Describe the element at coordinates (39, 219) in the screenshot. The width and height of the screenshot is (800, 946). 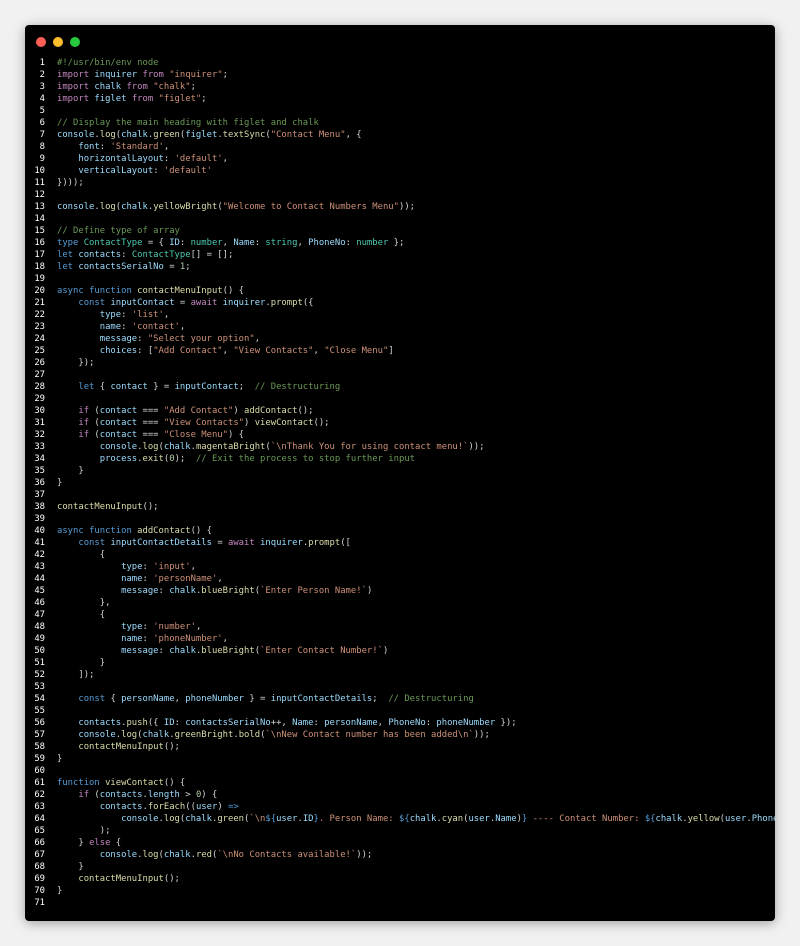
I see `line-number: 14` at that location.